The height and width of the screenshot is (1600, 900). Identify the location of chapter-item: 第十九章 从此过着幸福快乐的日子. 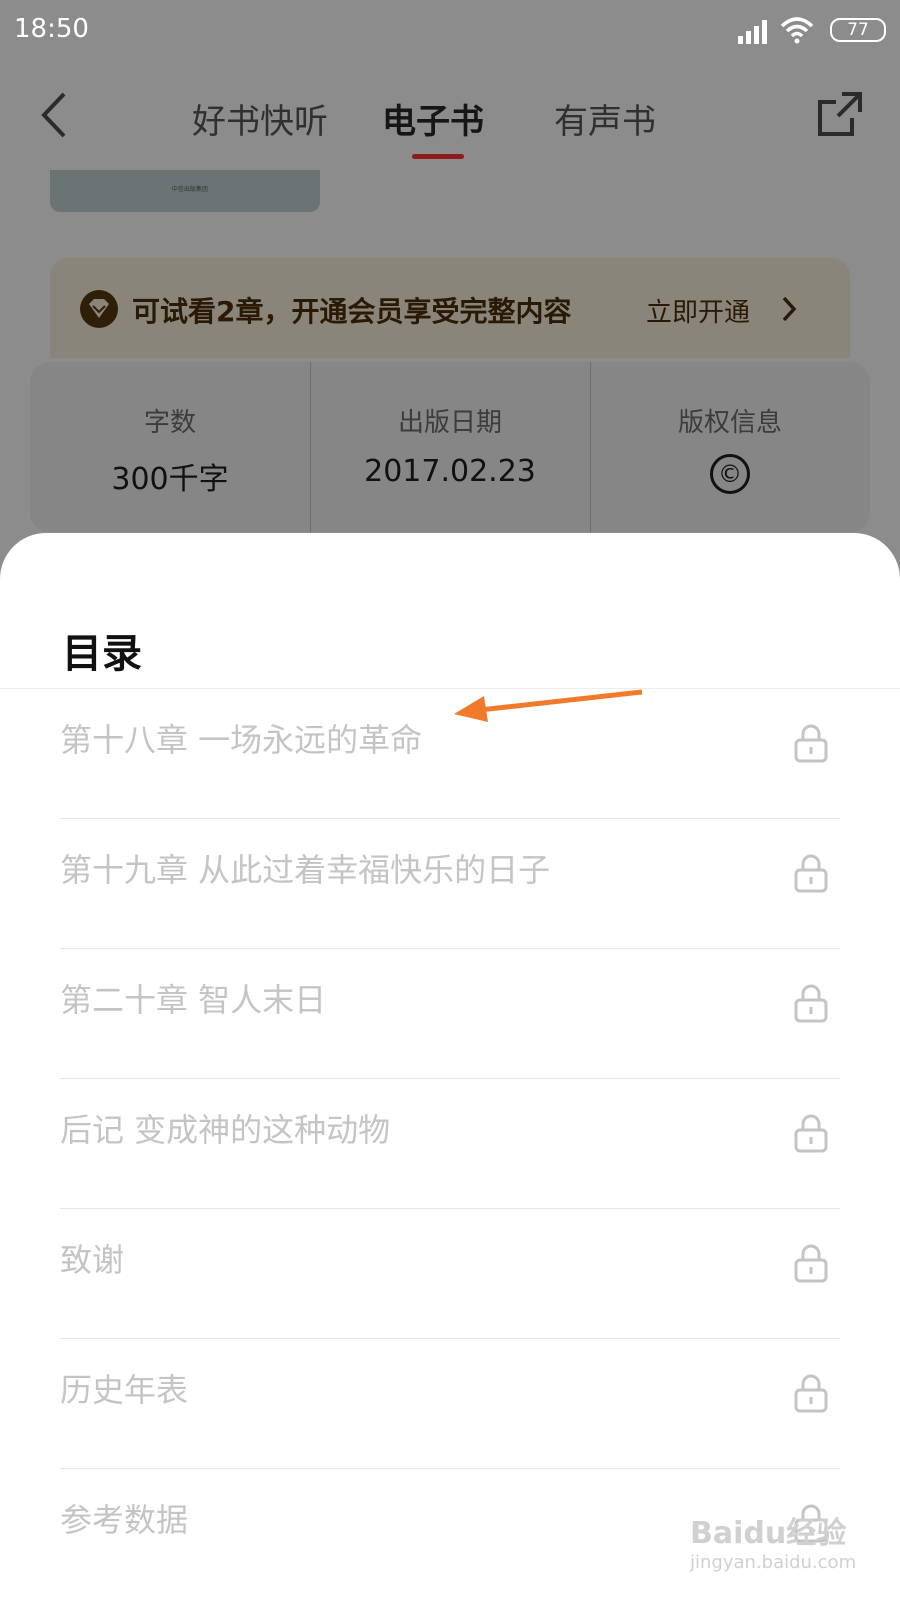
(450, 884).